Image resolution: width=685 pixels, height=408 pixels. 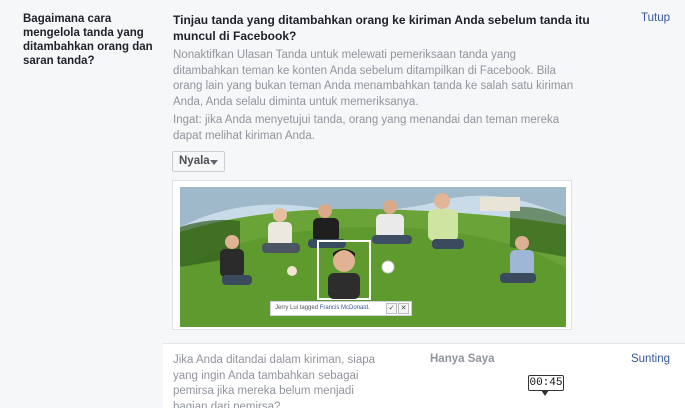 What do you see at coordinates (345, 308) in the screenshot?
I see `tagged-person-link: Francis McDonald.` at bounding box center [345, 308].